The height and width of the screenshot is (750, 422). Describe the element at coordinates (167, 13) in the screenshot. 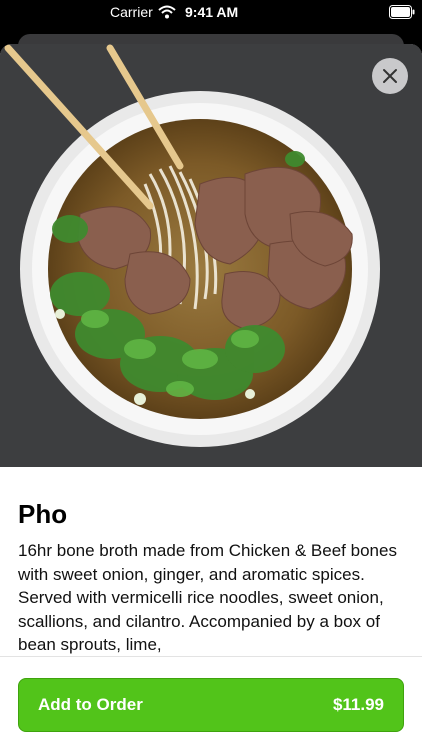

I see `wifi-icon` at that location.